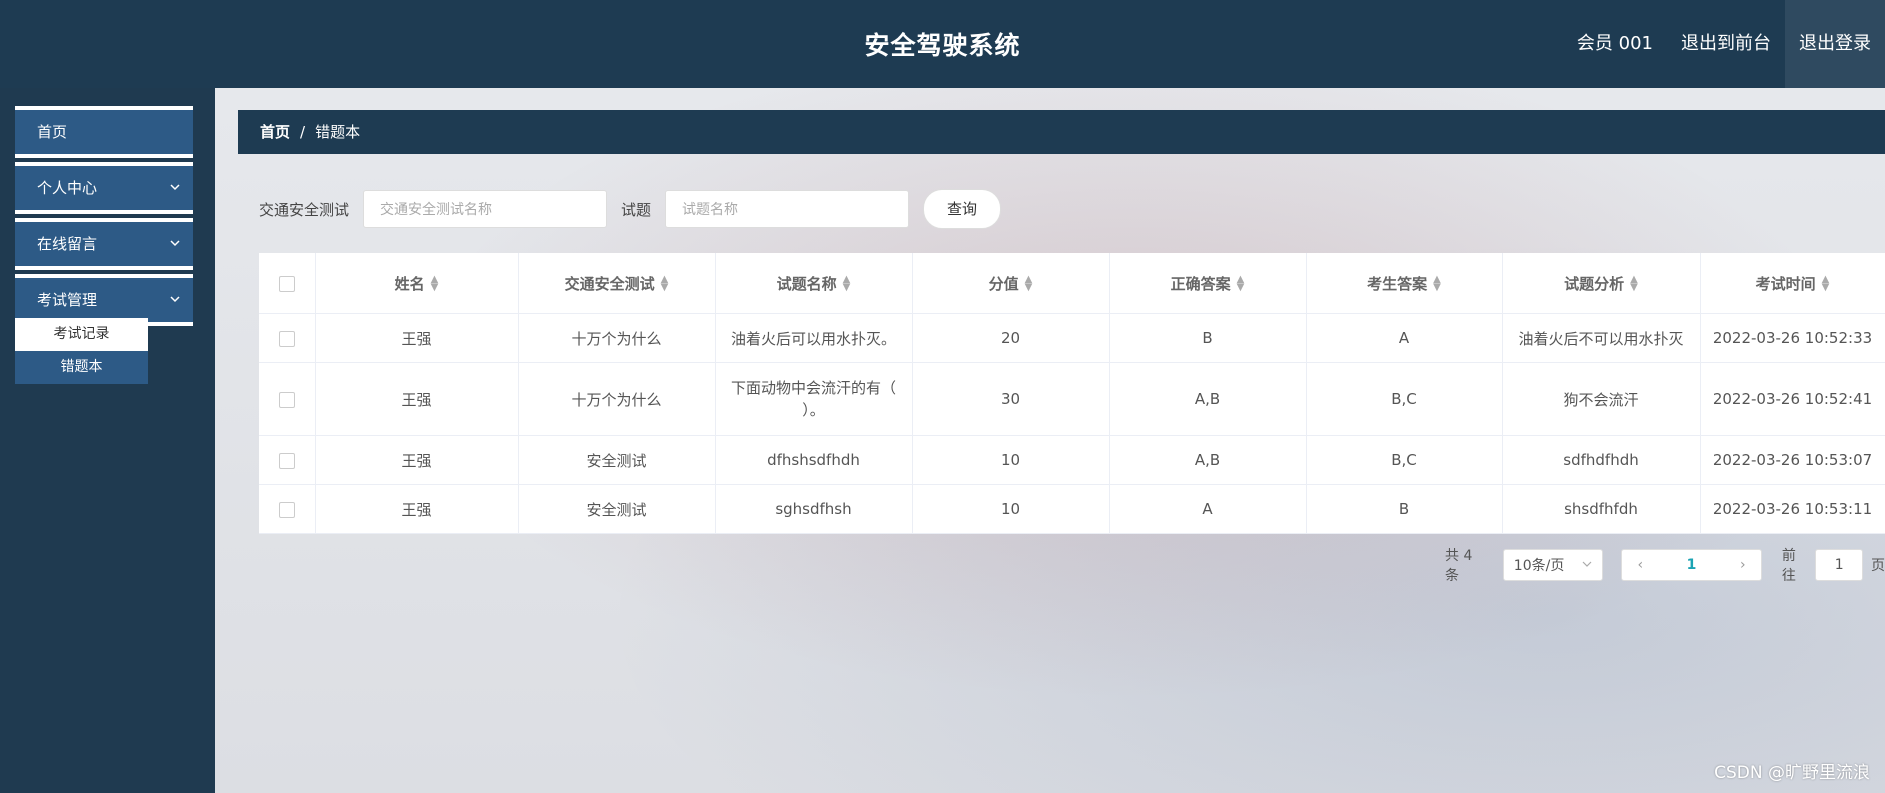  Describe the element at coordinates (104, 132) in the screenshot. I see `sidebar-item-home: 首页` at that location.